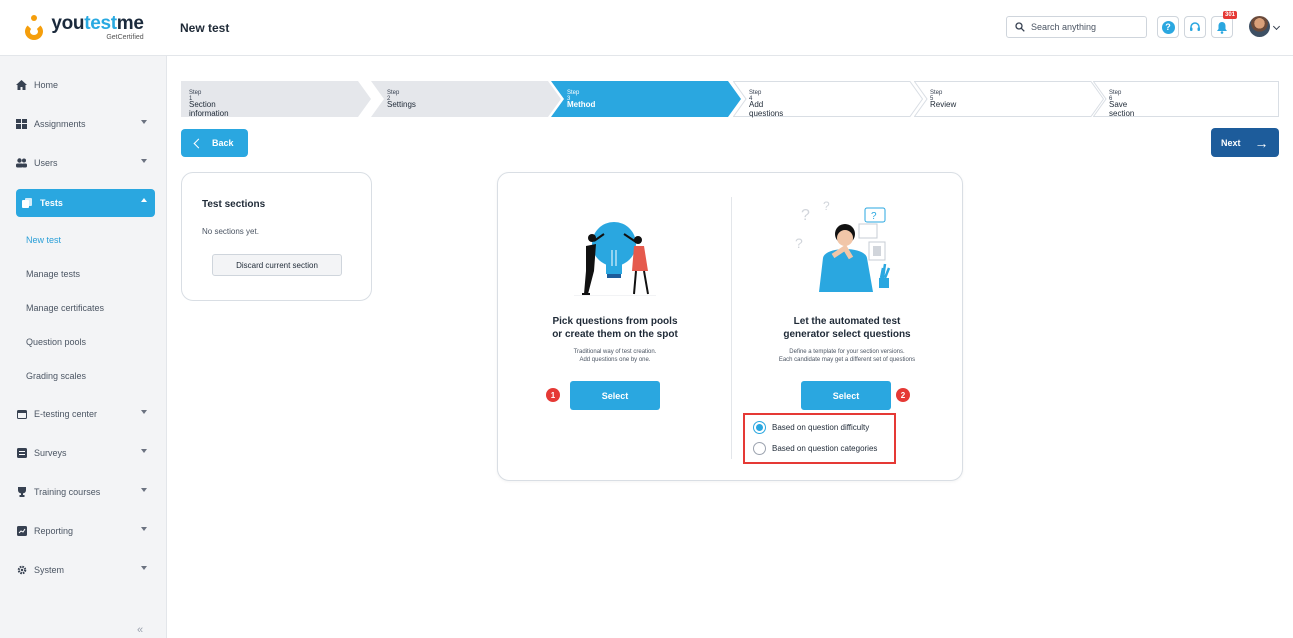 This screenshot has width=1293, height=638. I want to click on help-button: ?, so click(1168, 27).